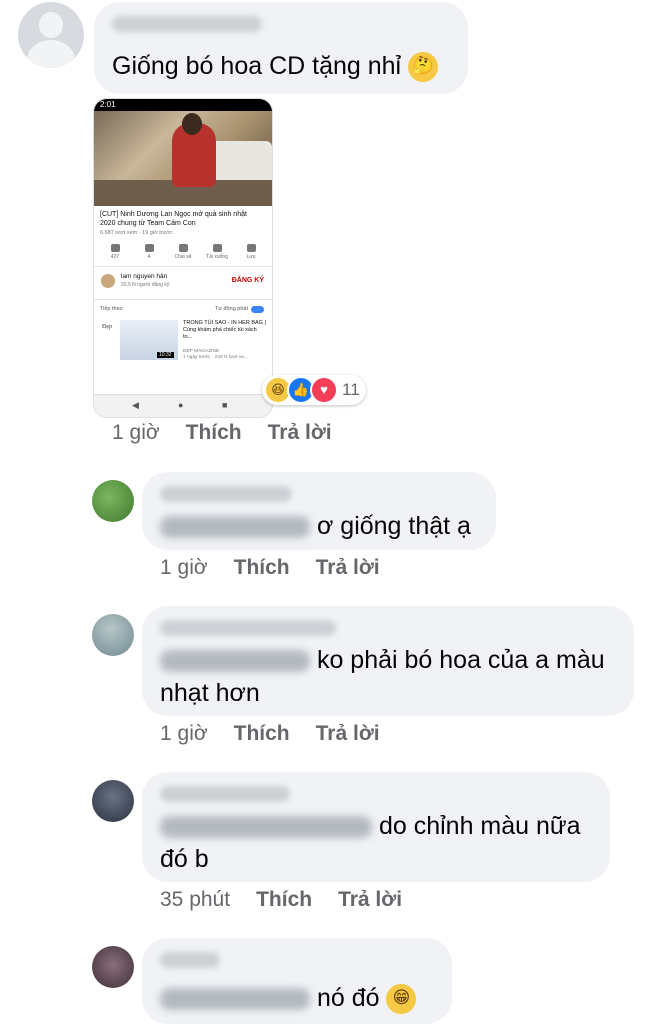 Image resolution: width=660 pixels, height=1030 pixels. Describe the element at coordinates (183, 105) in the screenshot. I see `phone-status-bar: 2:01` at that location.